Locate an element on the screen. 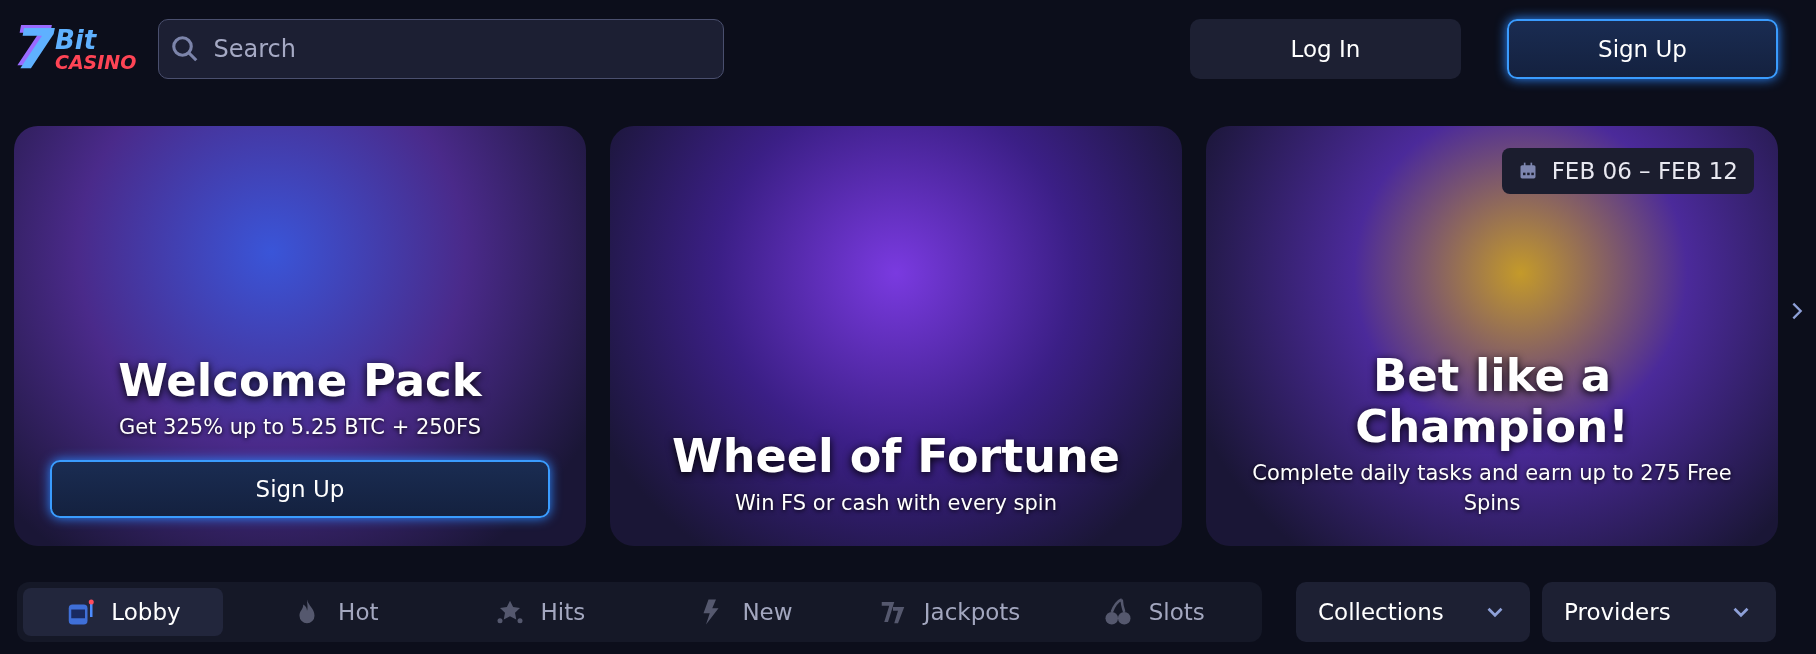 The width and height of the screenshot is (1816, 654). banner-title: Wheel of Fortune is located at coordinates (896, 456).